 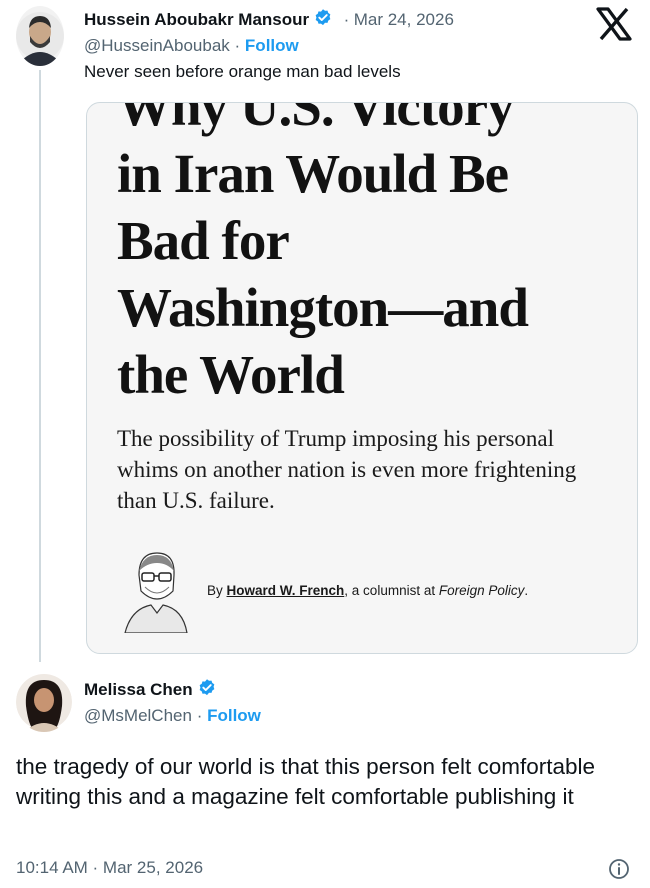 I want to click on reply-author-name: Melissa Chen, so click(x=138, y=689).